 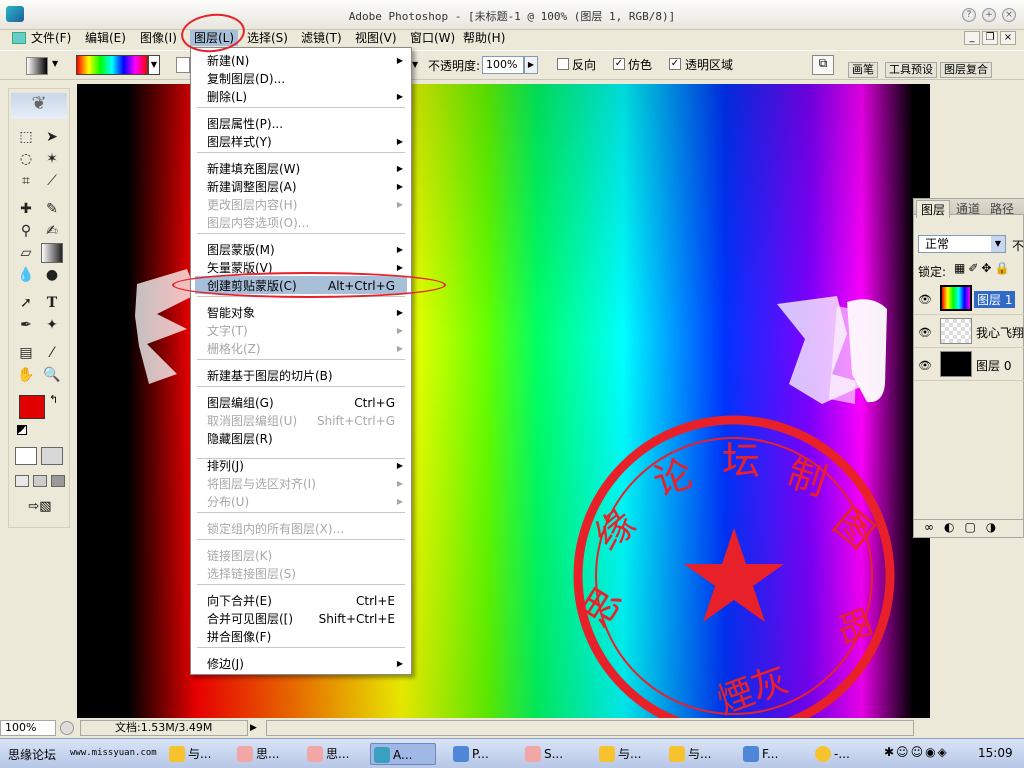 I want to click on status-arrow-icon: ▶, so click(x=256, y=728).